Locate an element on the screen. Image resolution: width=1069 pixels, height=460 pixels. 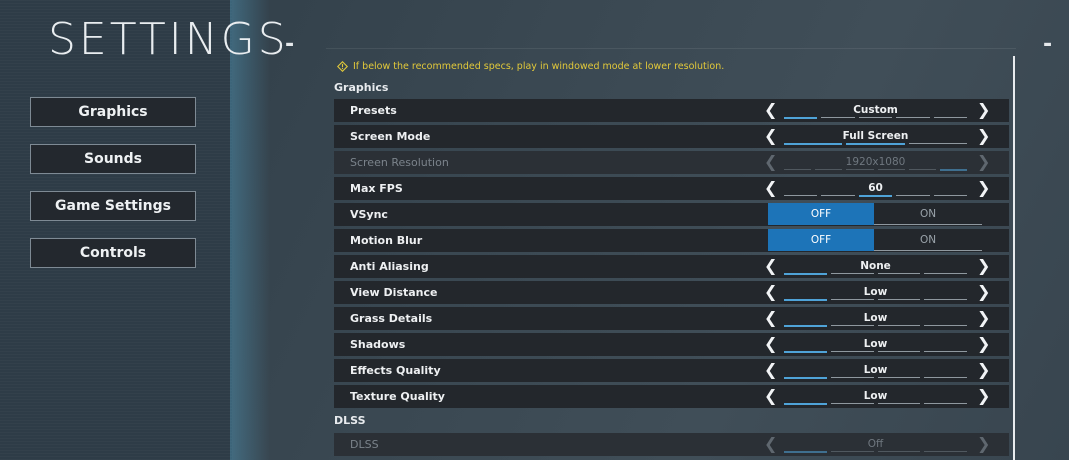
page-title: SETTINGS is located at coordinates (168, 39).